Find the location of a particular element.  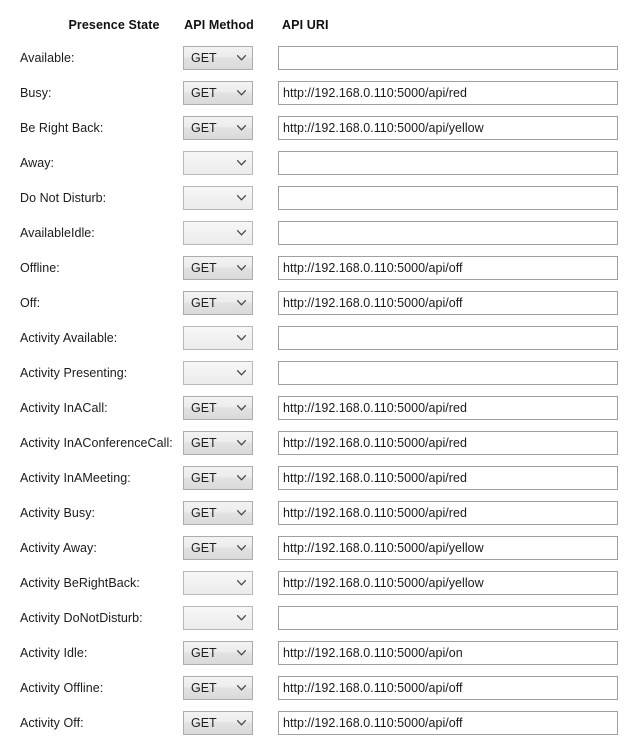

presence-state-label: Activity DoNotDisturb: is located at coordinates (81, 618).